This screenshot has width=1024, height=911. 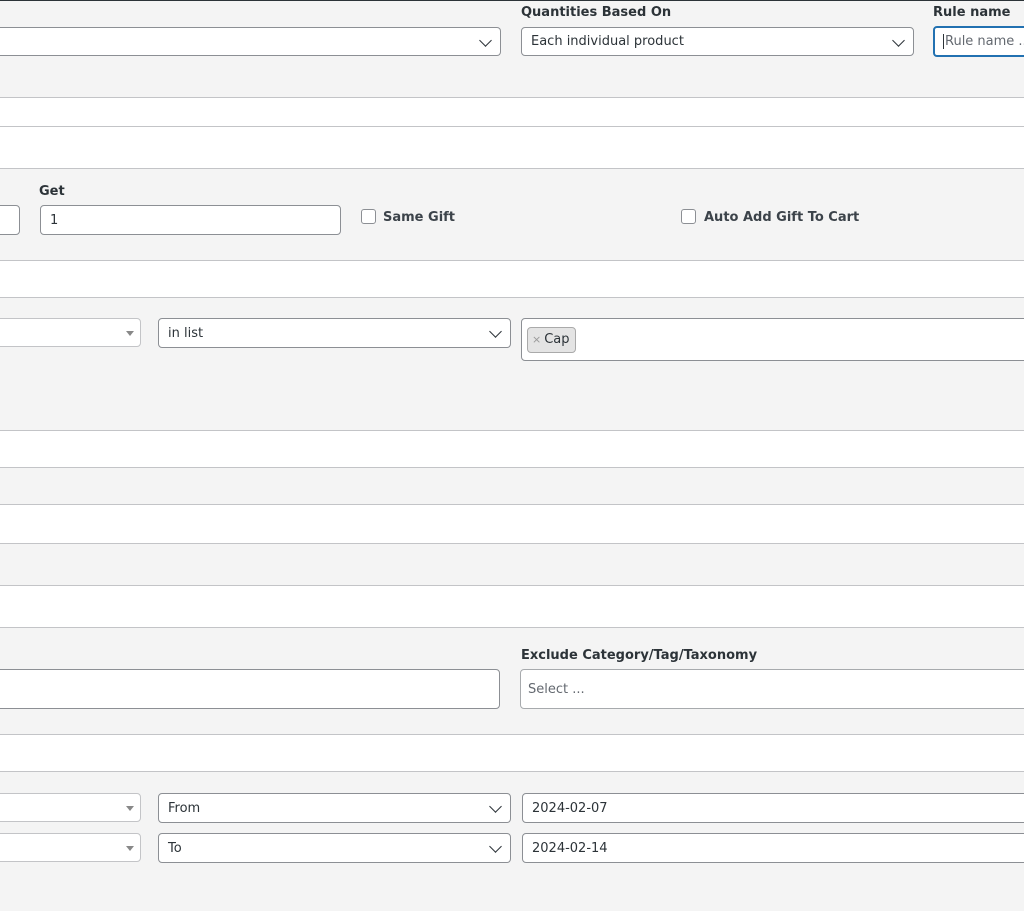 I want to click on exclude-category-label: Exclude Category/Tag/Taxonomy, so click(x=639, y=655).